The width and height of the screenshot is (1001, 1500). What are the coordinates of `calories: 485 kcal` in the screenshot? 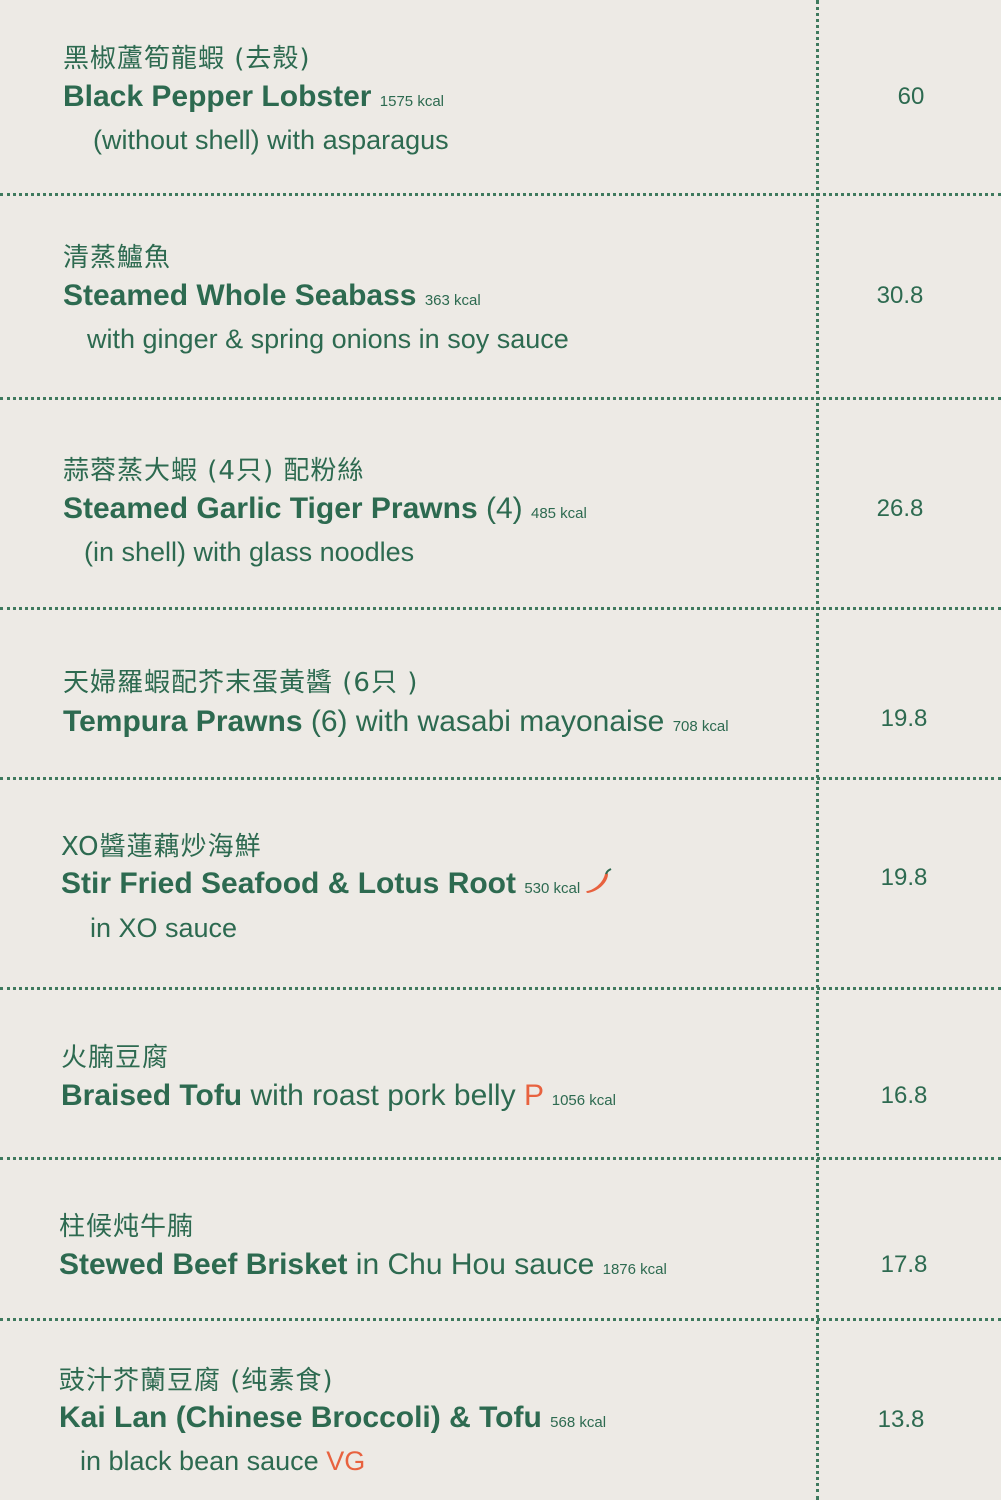 It's located at (558, 513).